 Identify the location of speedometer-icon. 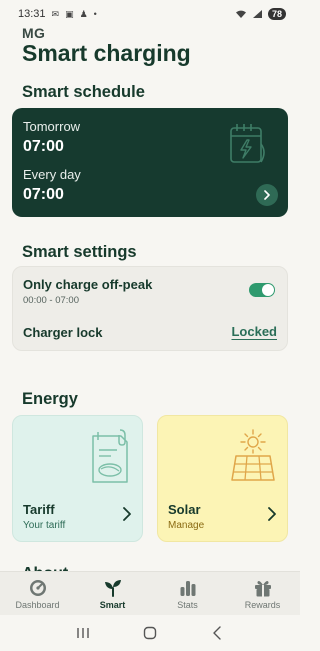
(37, 587).